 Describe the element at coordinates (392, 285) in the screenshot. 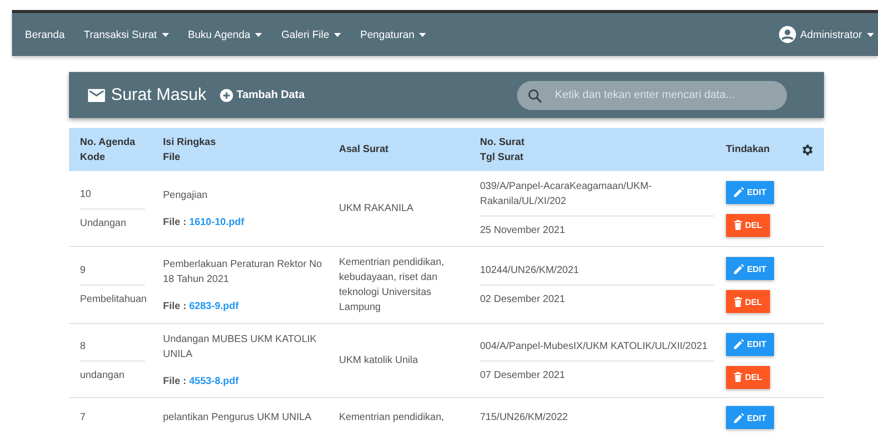

I see `letter-sender: Kementrian pendidikan, kebudayaan, riset dan teknologi Universitas Lampung` at that location.